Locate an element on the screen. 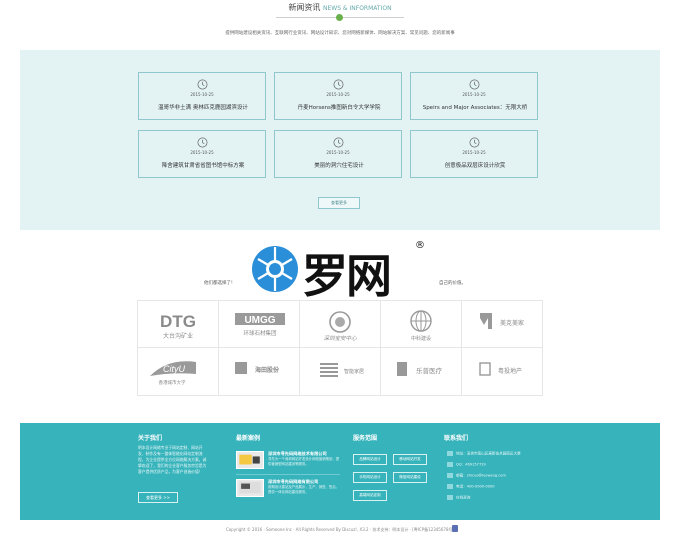 The height and width of the screenshot is (538, 680). partner-sub: 智能家居 is located at coordinates (354, 371).